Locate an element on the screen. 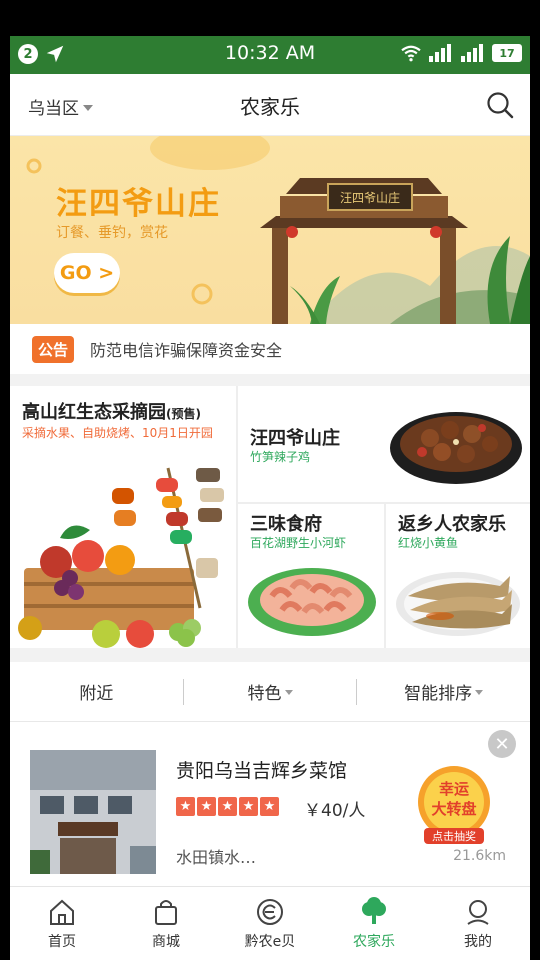 The image size is (540, 960). status-icons: 17 is located at coordinates (461, 53).